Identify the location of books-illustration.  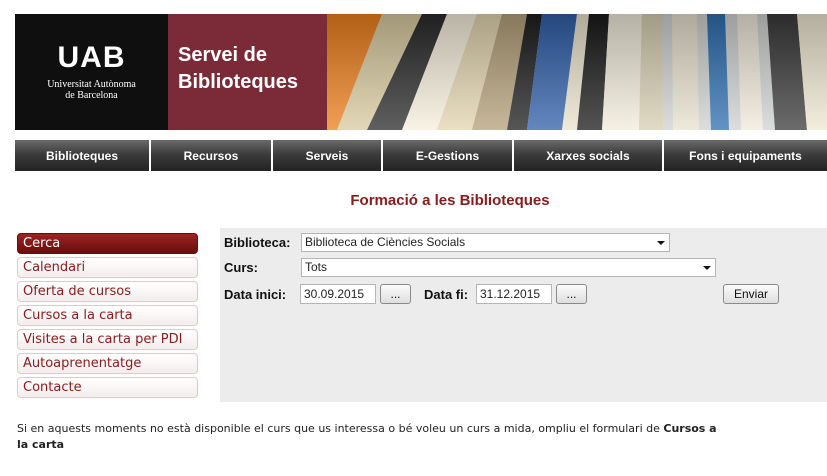
(577, 72).